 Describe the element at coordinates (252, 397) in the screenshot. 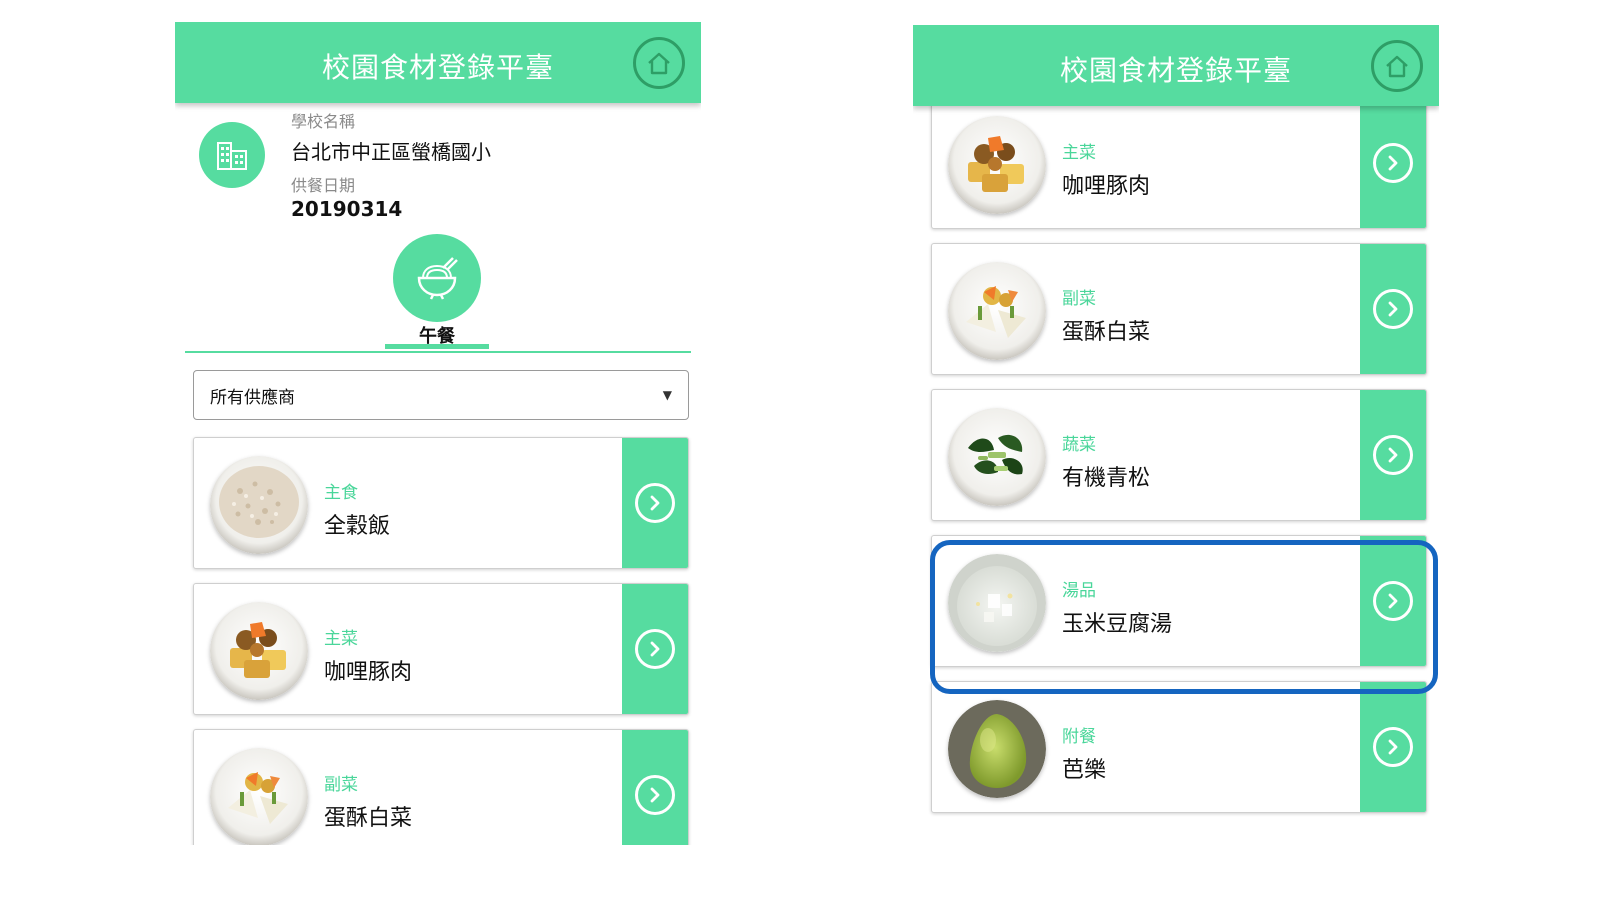

I see `supplier-select-value: 所有供應商` at that location.